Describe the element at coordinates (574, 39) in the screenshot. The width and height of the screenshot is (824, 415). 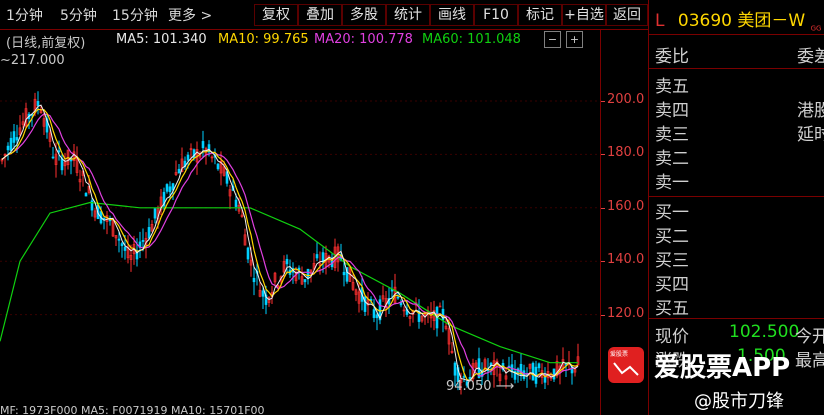
I see `zoom-in-icon: +` at that location.